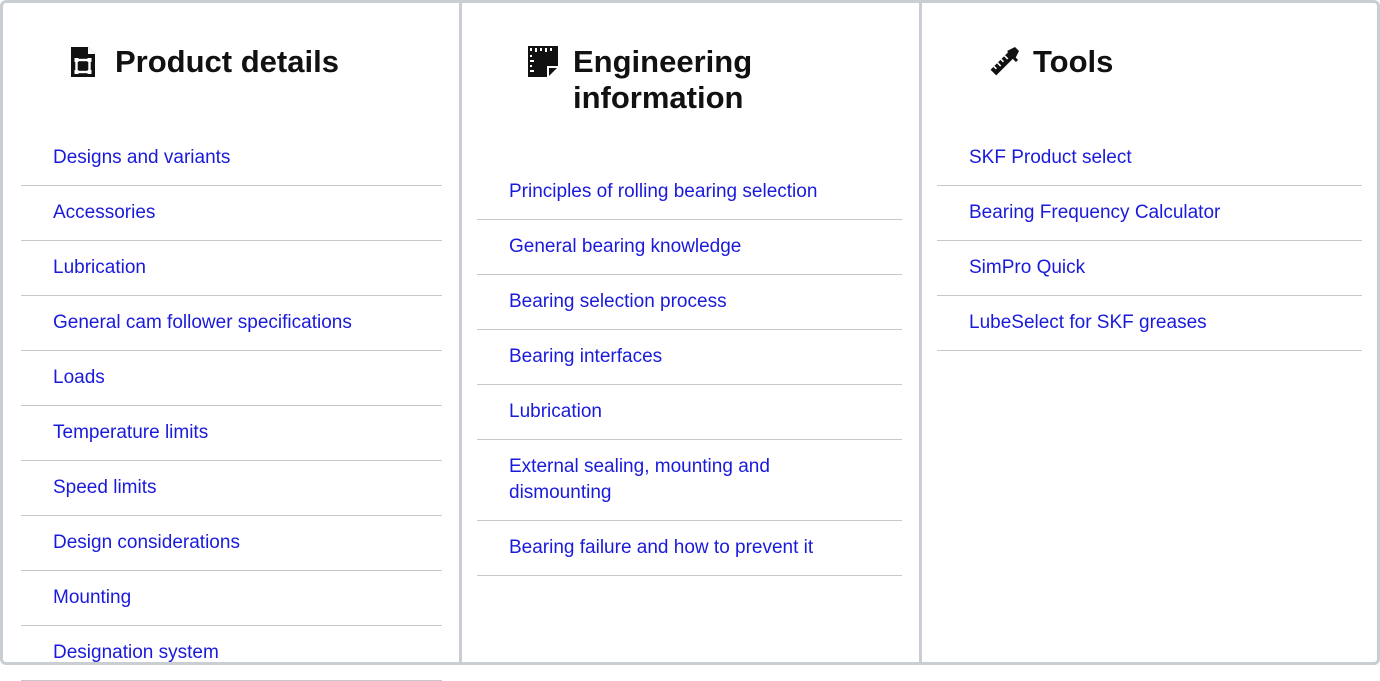 This screenshot has height=681, width=1380. What do you see at coordinates (695, 357) in the screenshot?
I see `link-bearing-interfaces: Bearing interfaces` at bounding box center [695, 357].